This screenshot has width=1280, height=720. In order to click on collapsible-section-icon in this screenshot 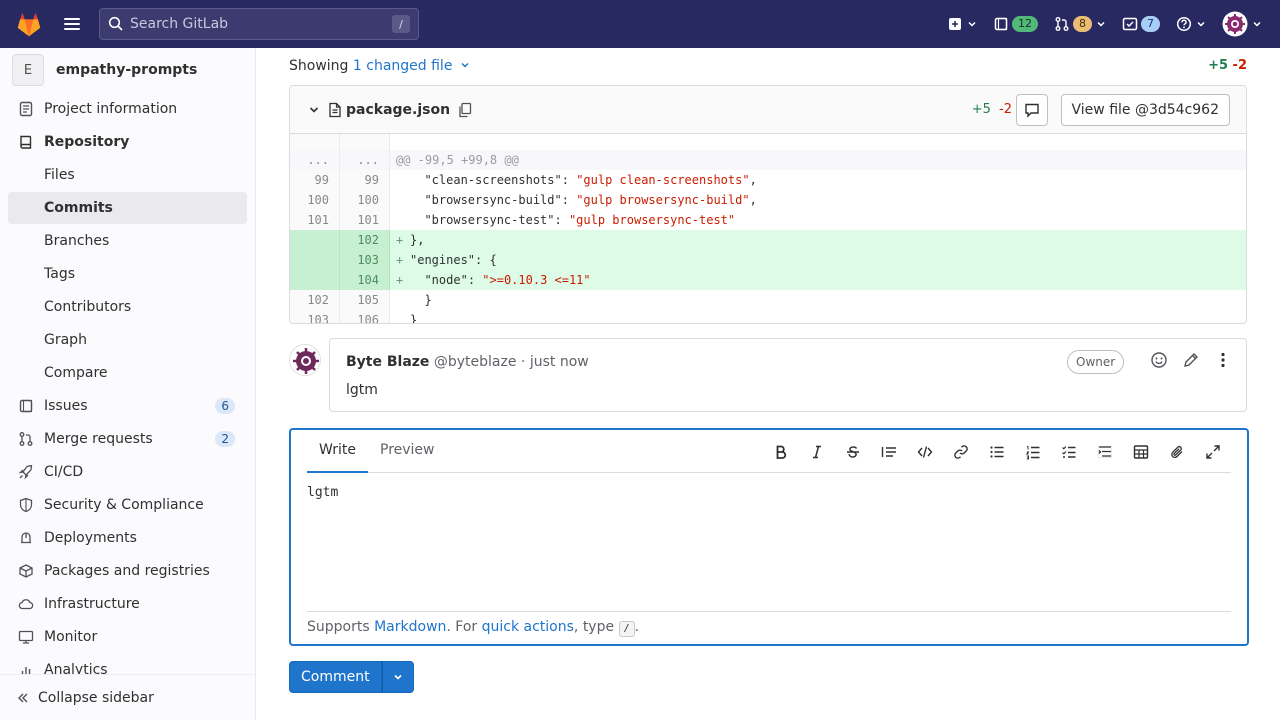, I will do `click(1105, 452)`.